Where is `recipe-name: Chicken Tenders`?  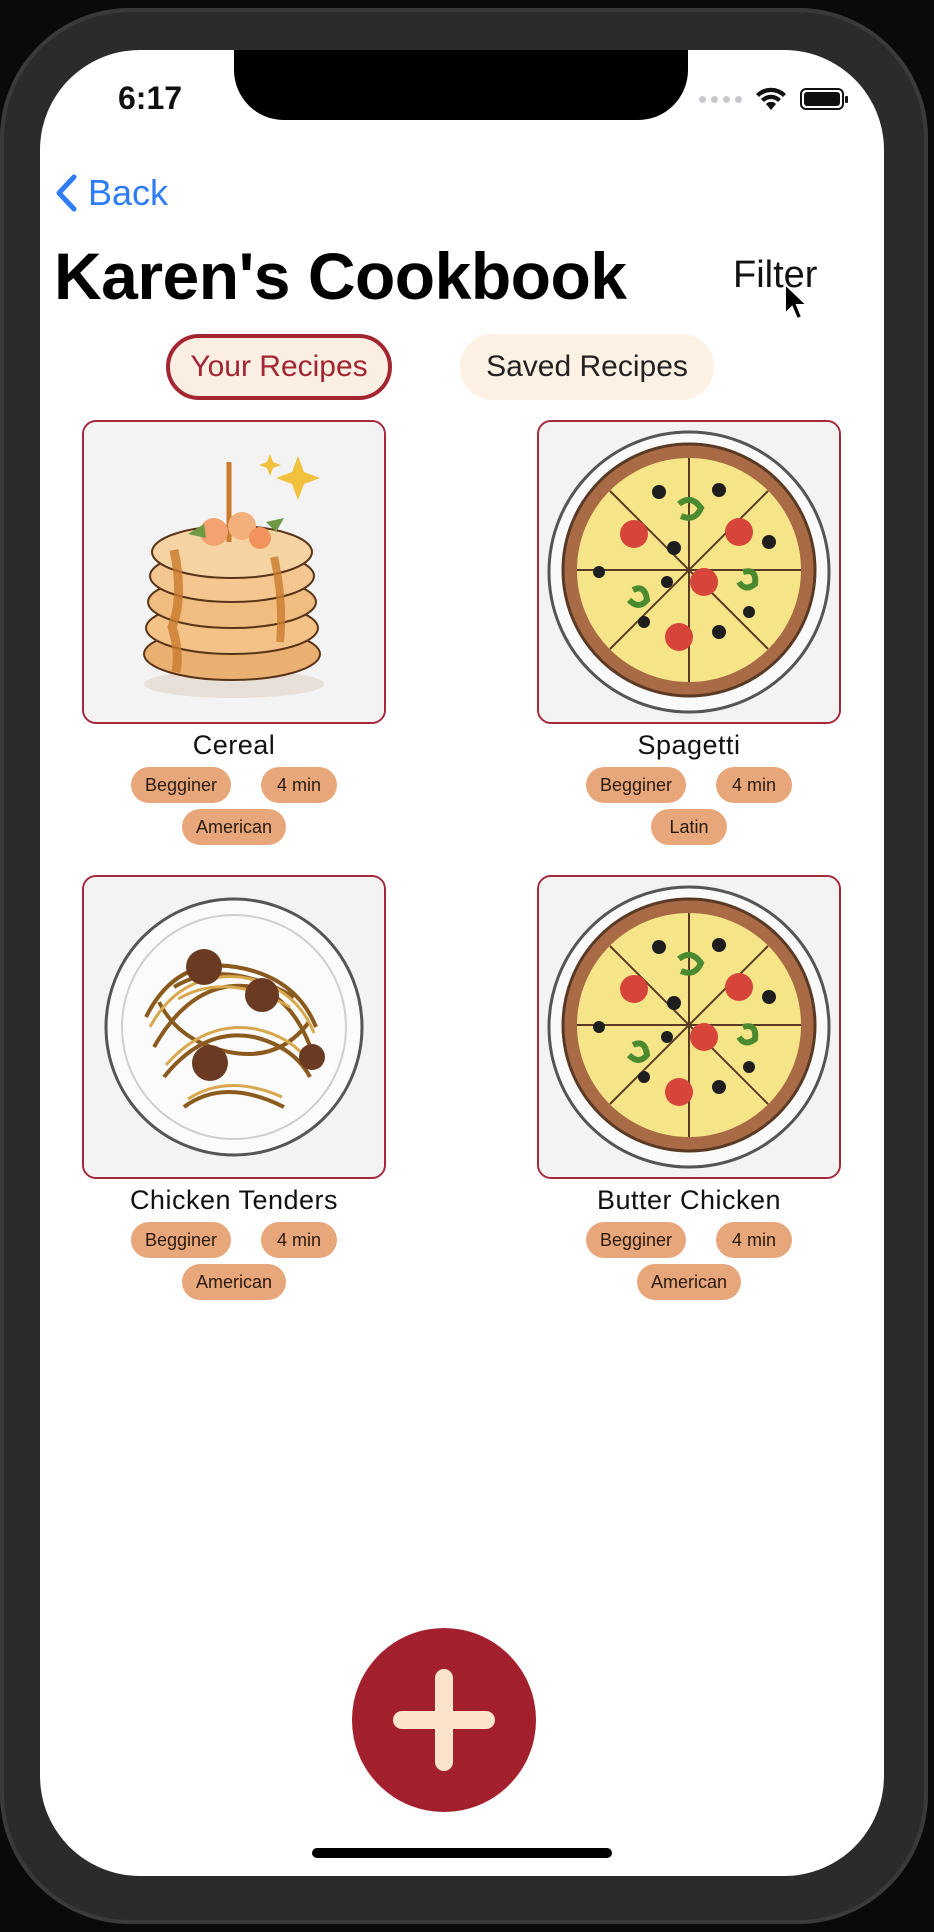
recipe-name: Chicken Tenders is located at coordinates (234, 1200).